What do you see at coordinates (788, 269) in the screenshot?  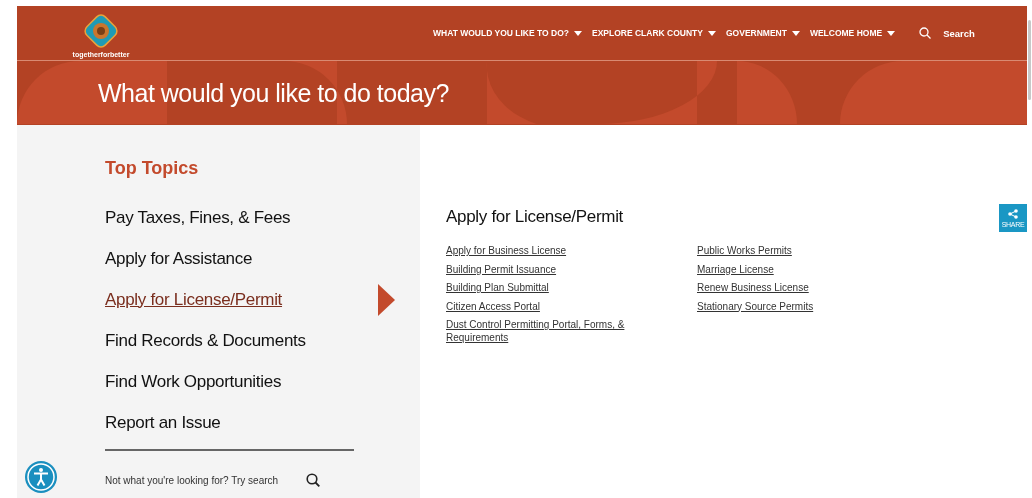 I see `link: Marriage License` at bounding box center [788, 269].